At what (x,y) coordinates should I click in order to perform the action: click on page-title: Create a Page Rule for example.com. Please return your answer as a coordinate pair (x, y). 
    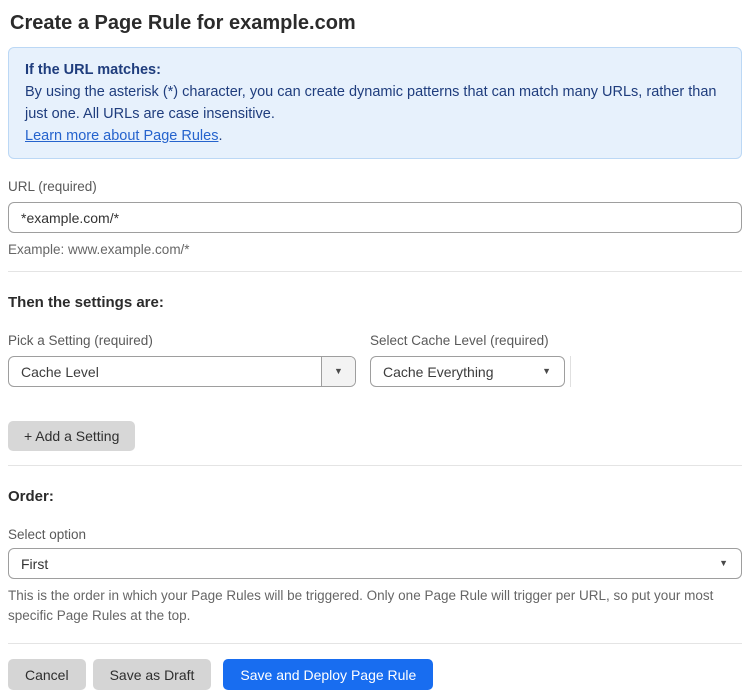
    Looking at the image, I should click on (183, 23).